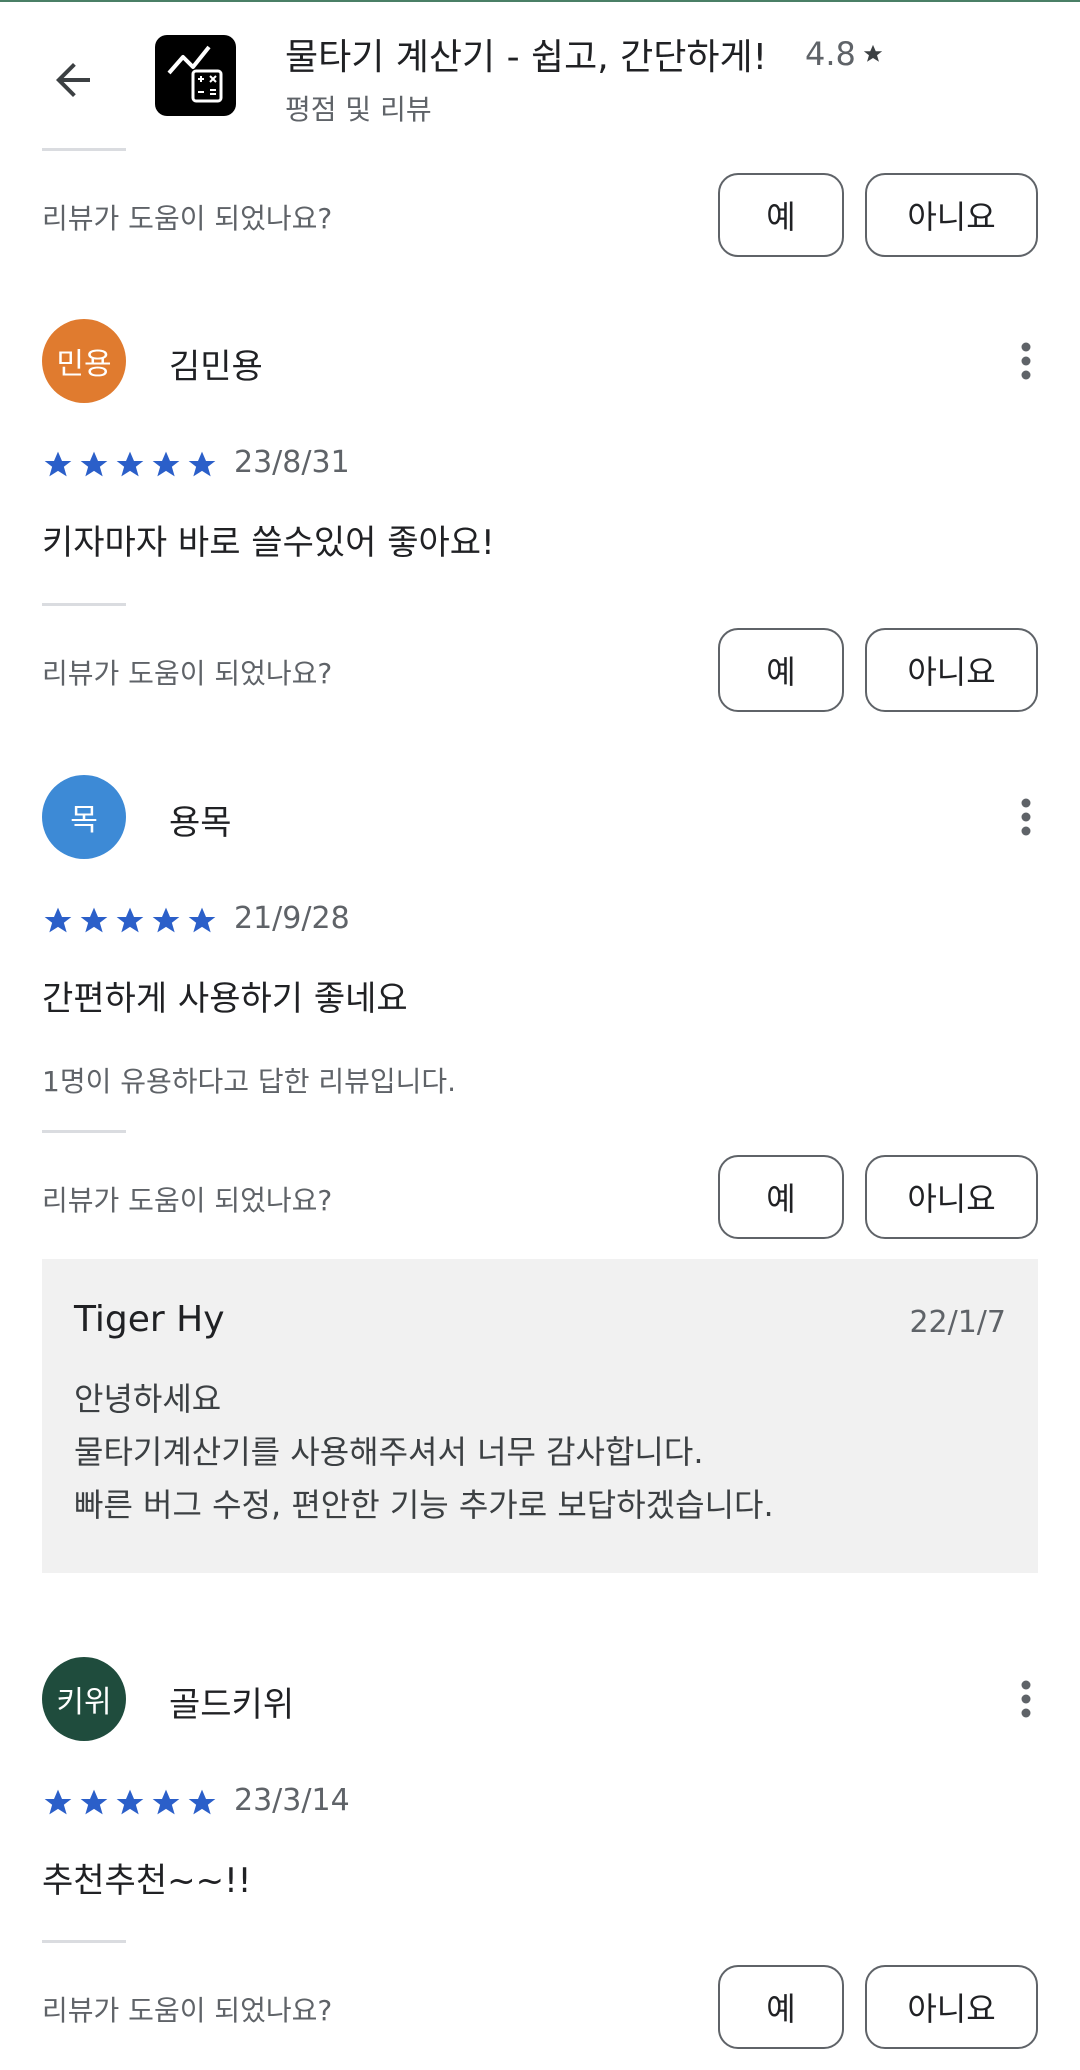 The width and height of the screenshot is (1080, 2070). What do you see at coordinates (292, 1800) in the screenshot?
I see `review-date: 23/3/14` at bounding box center [292, 1800].